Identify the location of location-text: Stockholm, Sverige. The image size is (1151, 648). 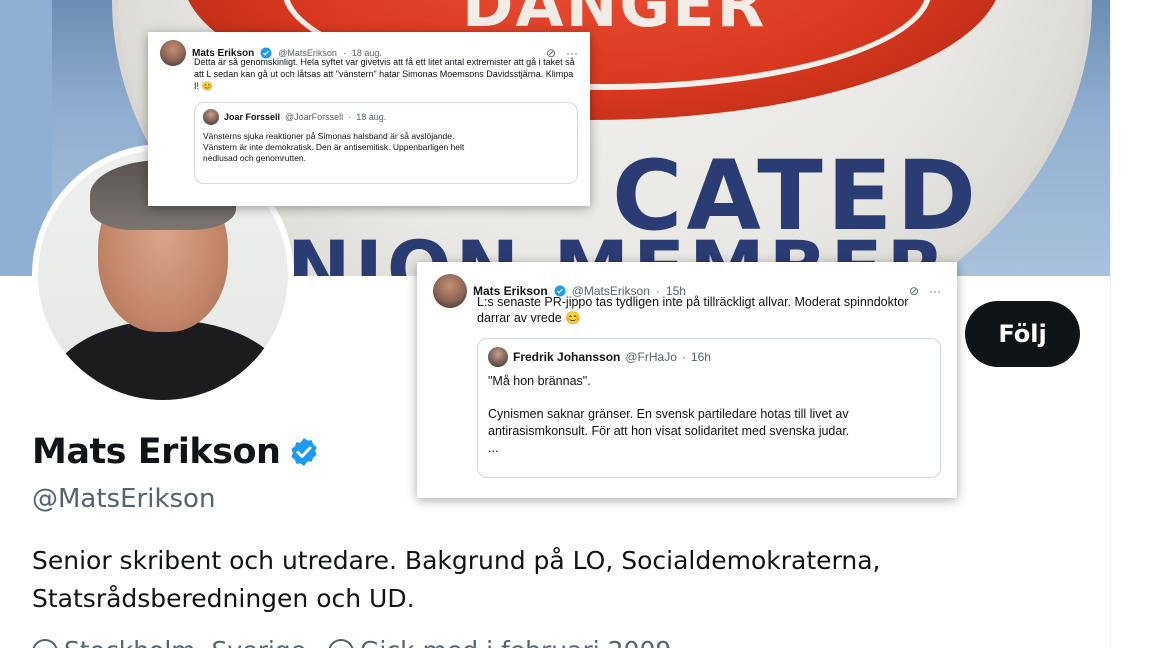
(185, 642).